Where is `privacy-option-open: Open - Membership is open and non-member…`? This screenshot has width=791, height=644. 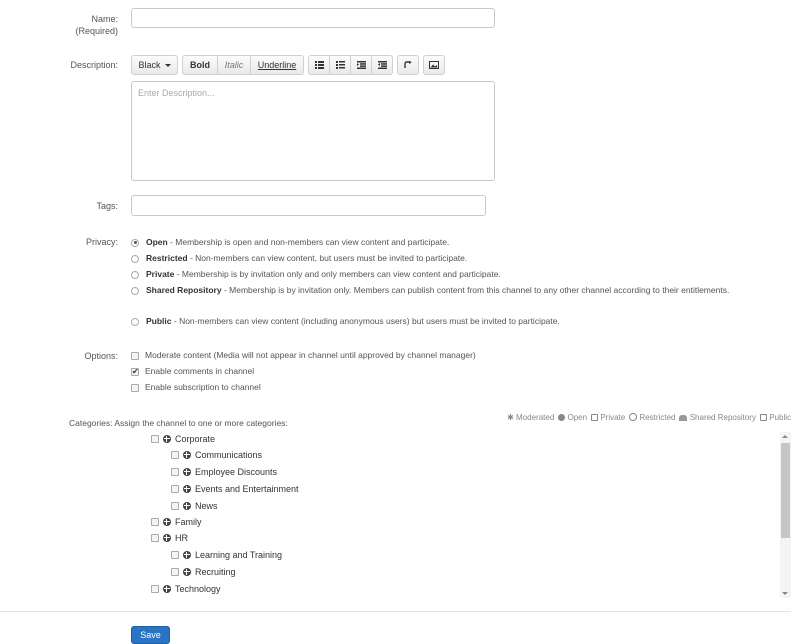 privacy-option-open: Open - Membership is open and non-member… is located at coordinates (441, 242).